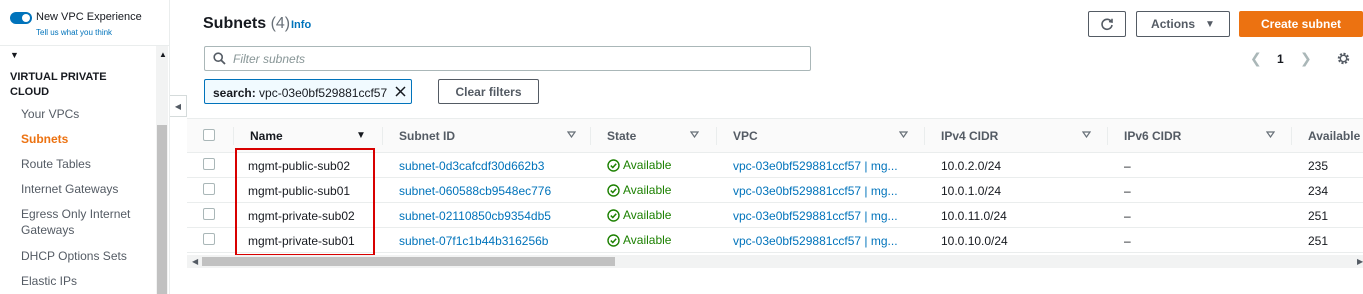  I want to click on gear-icon, so click(1343, 58).